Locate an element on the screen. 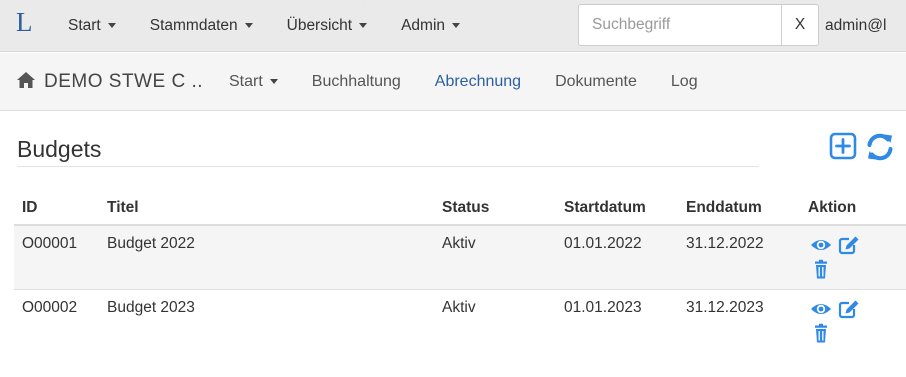 This screenshot has height=377, width=906. nav-stammdaten-dropdown: Stammdaten is located at coordinates (201, 26).